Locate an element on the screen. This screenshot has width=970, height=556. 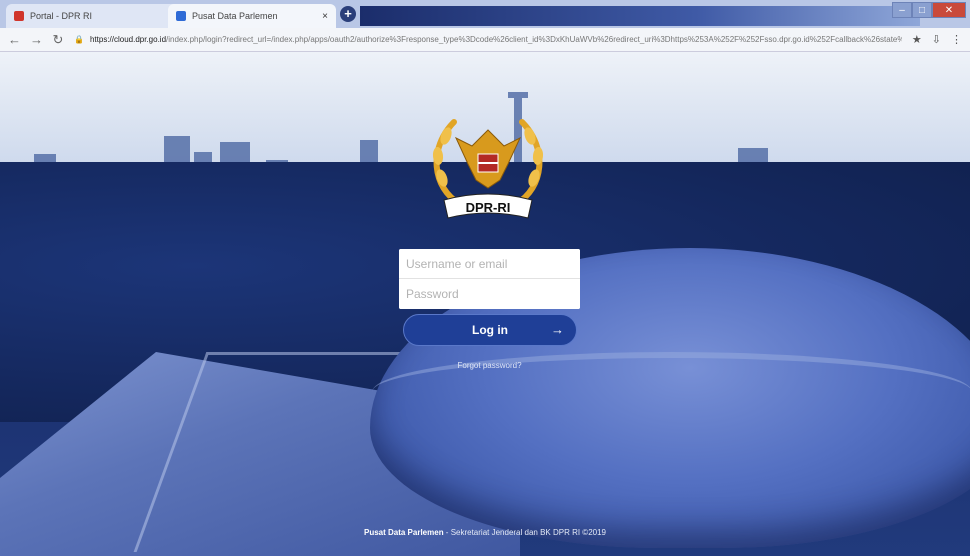
browser-menu-icon: ⋮ is located at coordinates (956, 39).